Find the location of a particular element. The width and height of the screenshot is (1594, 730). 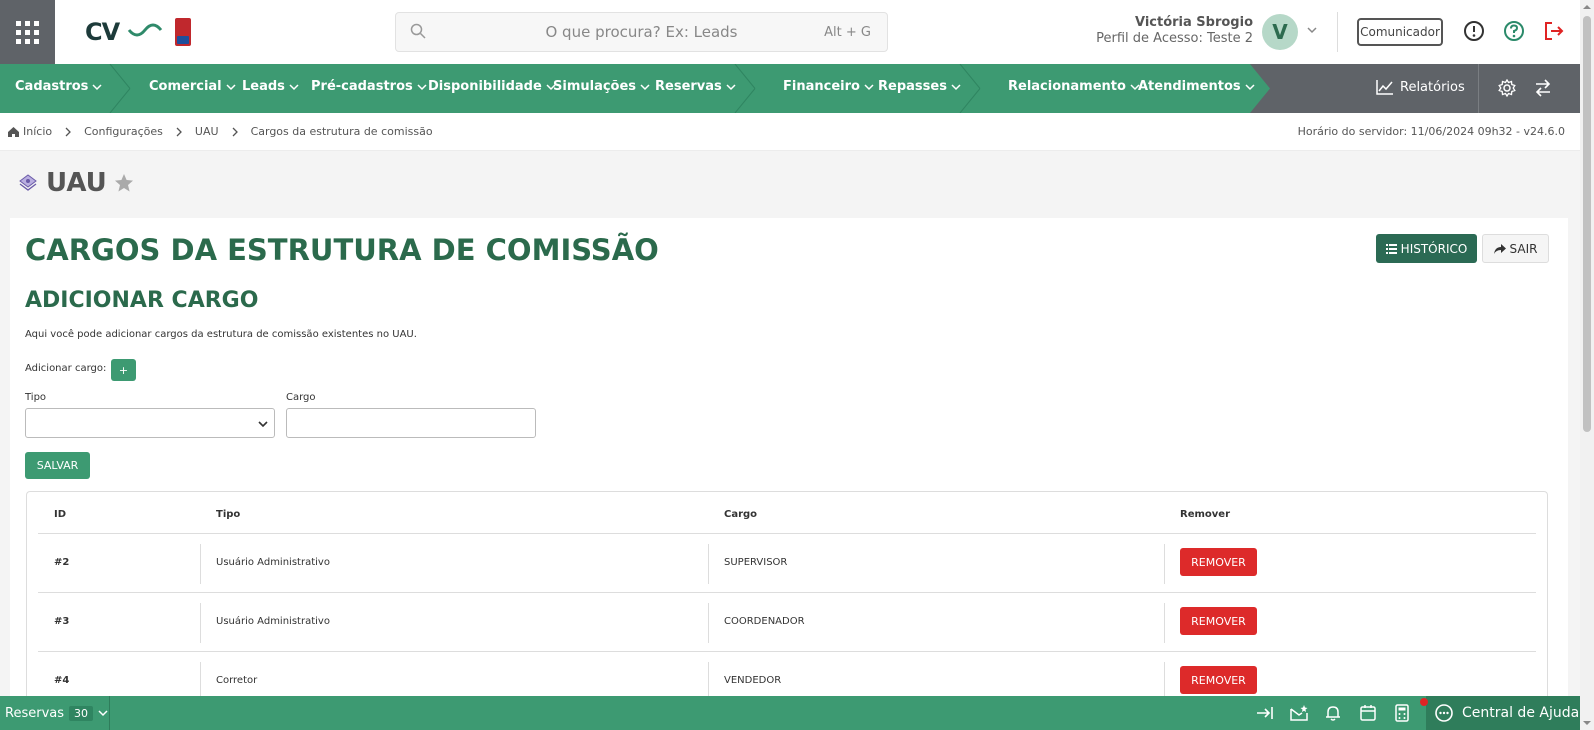

collapse-icon is located at coordinates (1265, 713).